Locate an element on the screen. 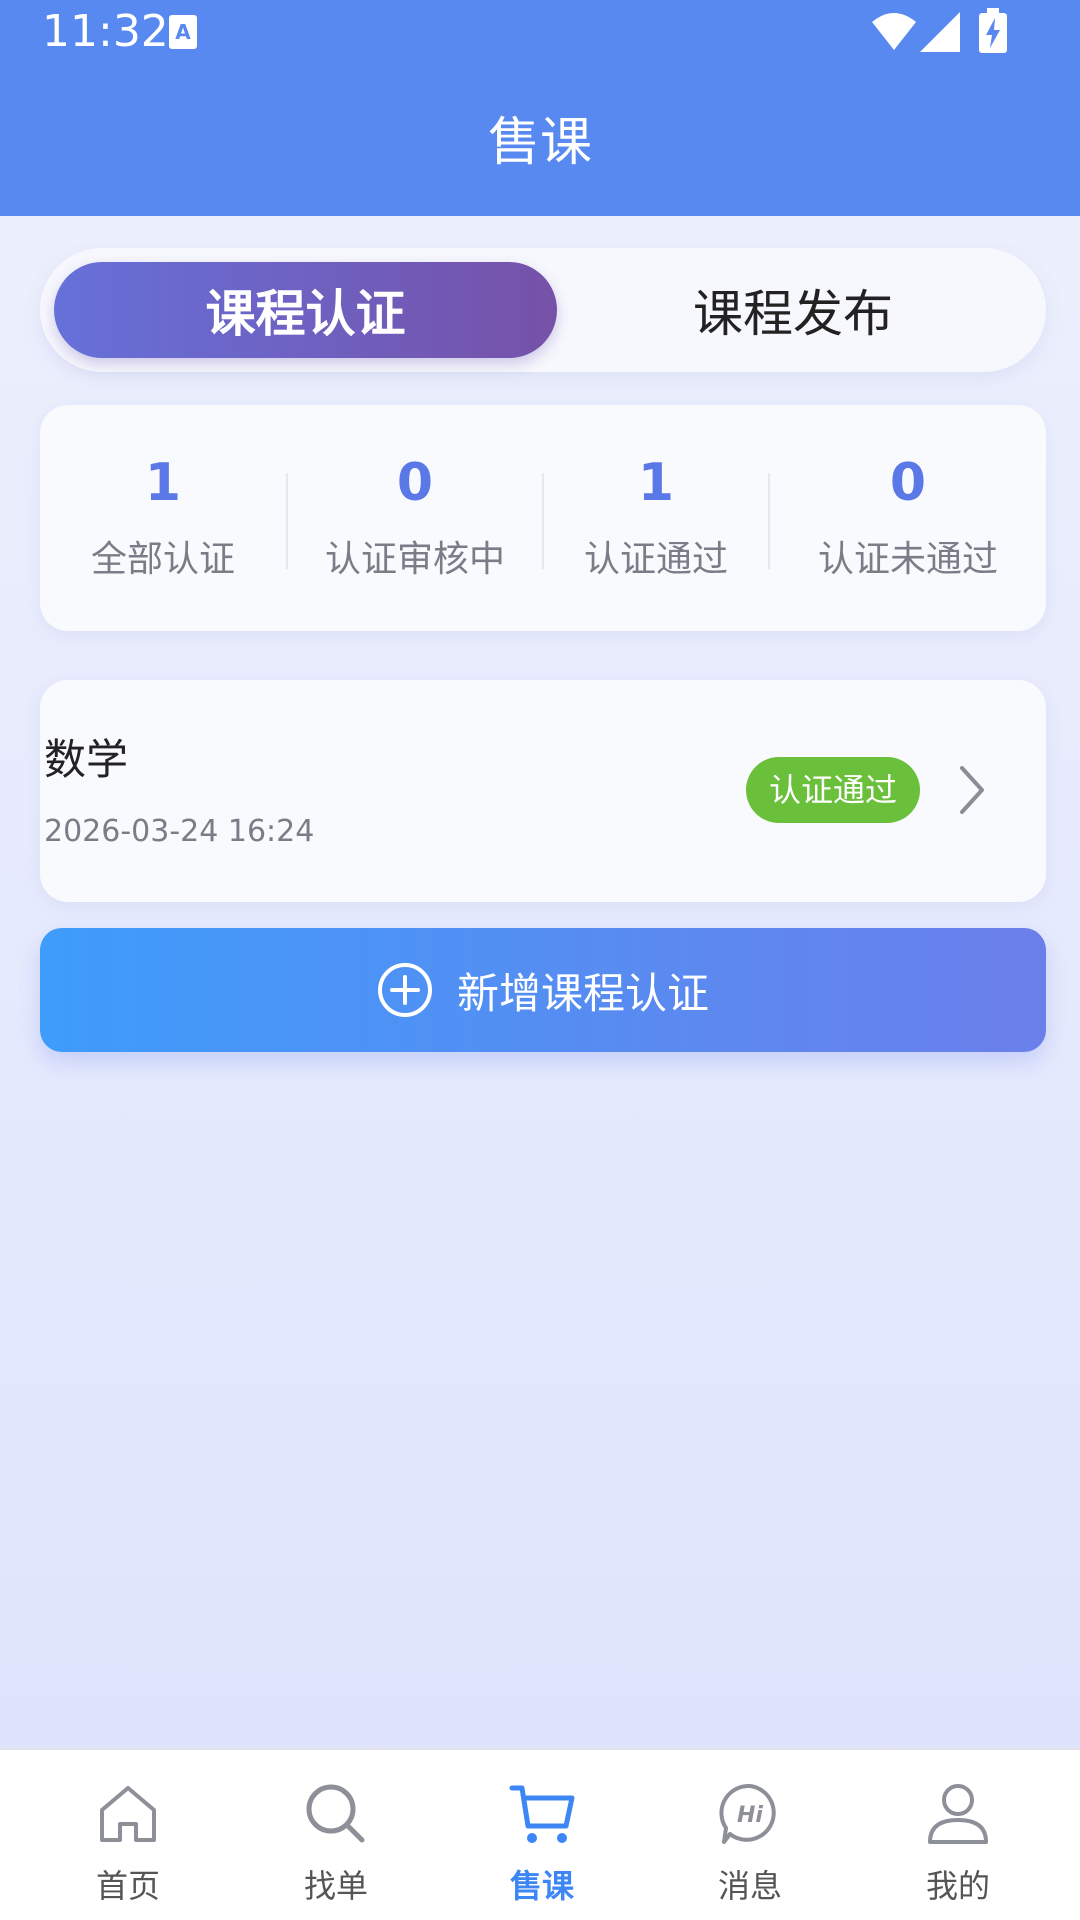 This screenshot has height=1920, width=1080. segmented-tabs: 课程认证 课程发布 is located at coordinates (543, 310).